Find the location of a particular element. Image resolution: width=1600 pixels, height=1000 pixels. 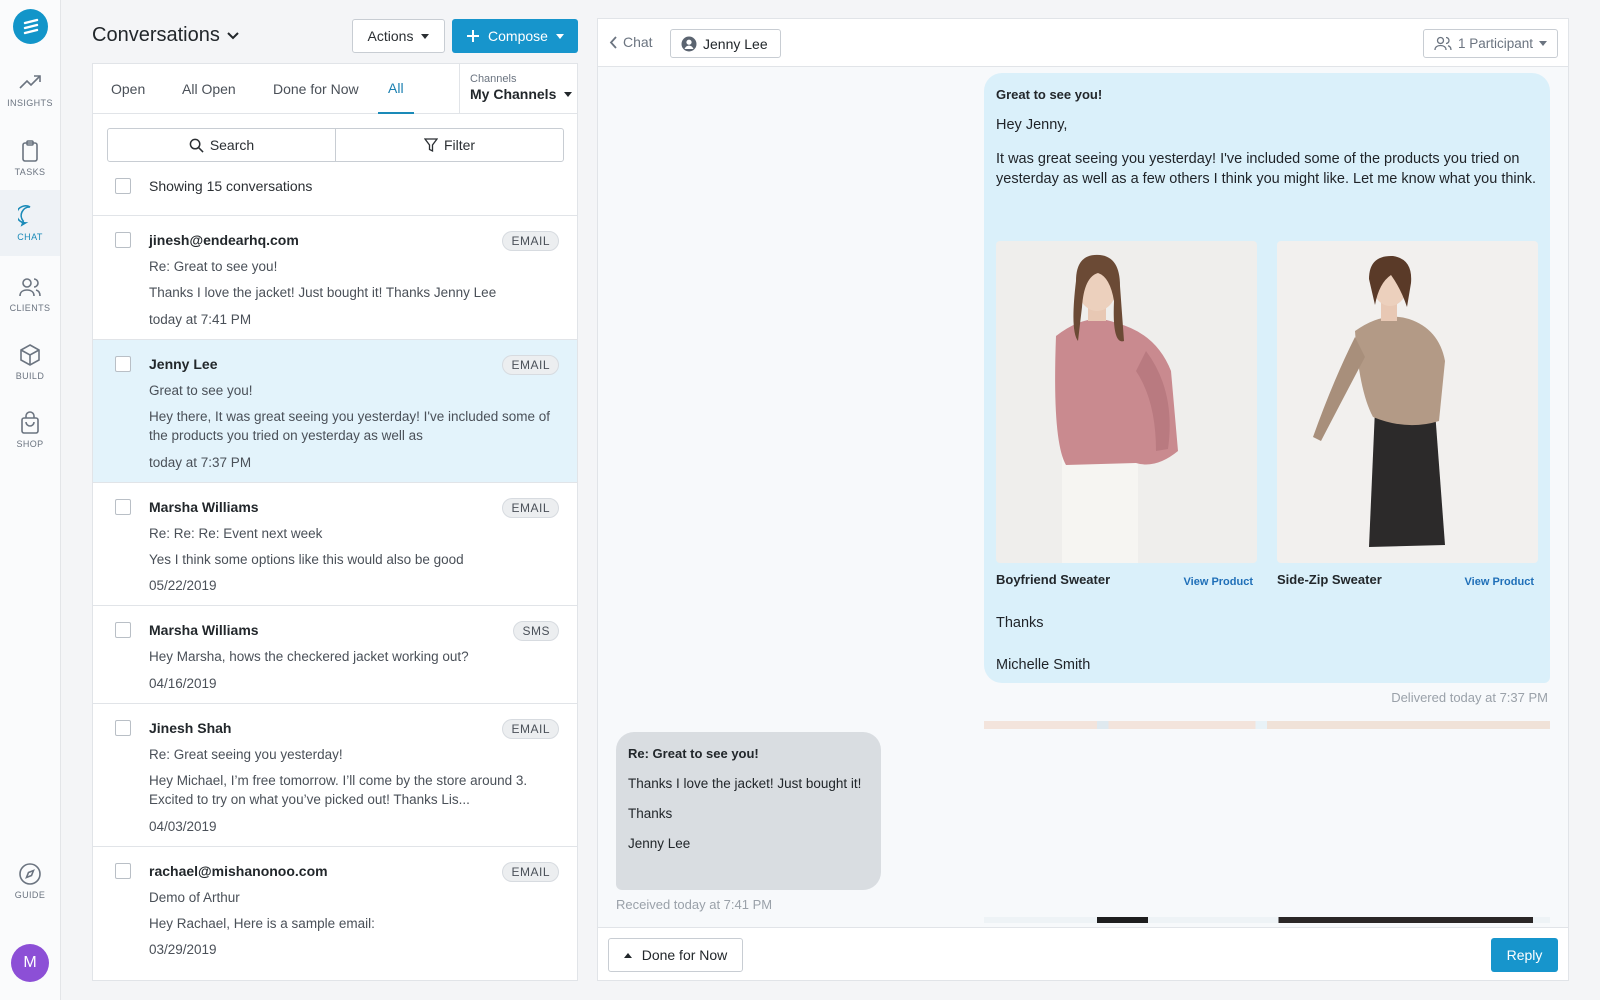

channels-caption: Channels is located at coordinates (493, 79).